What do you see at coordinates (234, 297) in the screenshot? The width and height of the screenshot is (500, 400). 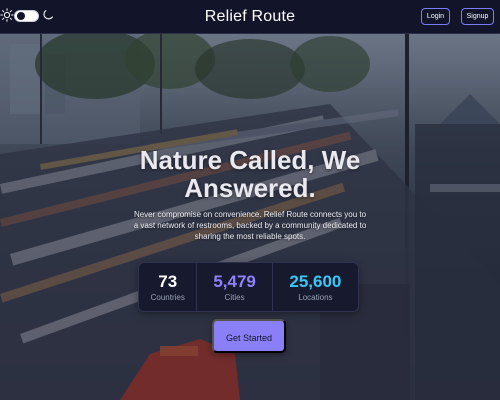 I see `stat-label: Cities` at bounding box center [234, 297].